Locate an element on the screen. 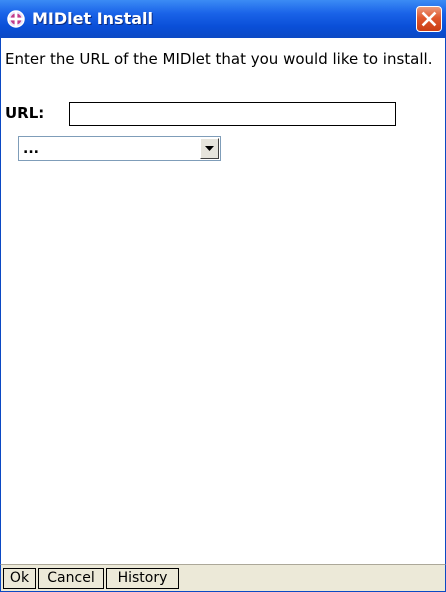  command-bar: Ok Cancel History is located at coordinates (223, 578).